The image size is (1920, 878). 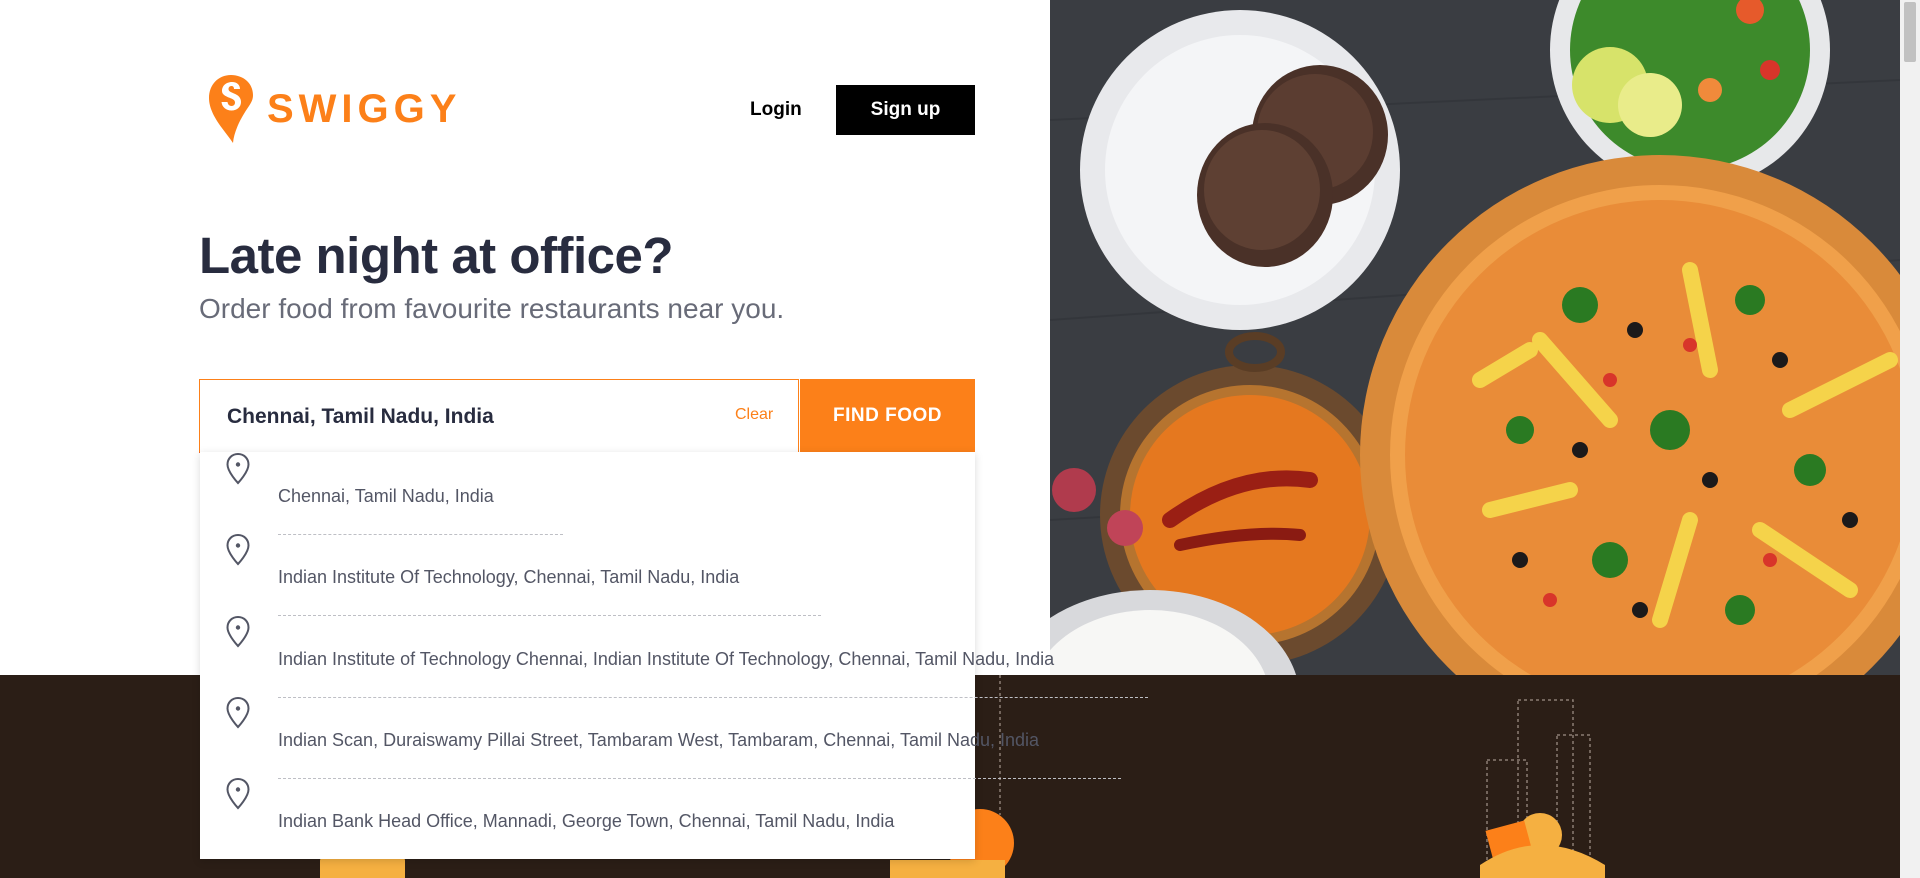 I want to click on suggestion-item: Chennai, Tamil Nadu, India, so click(x=587, y=493).